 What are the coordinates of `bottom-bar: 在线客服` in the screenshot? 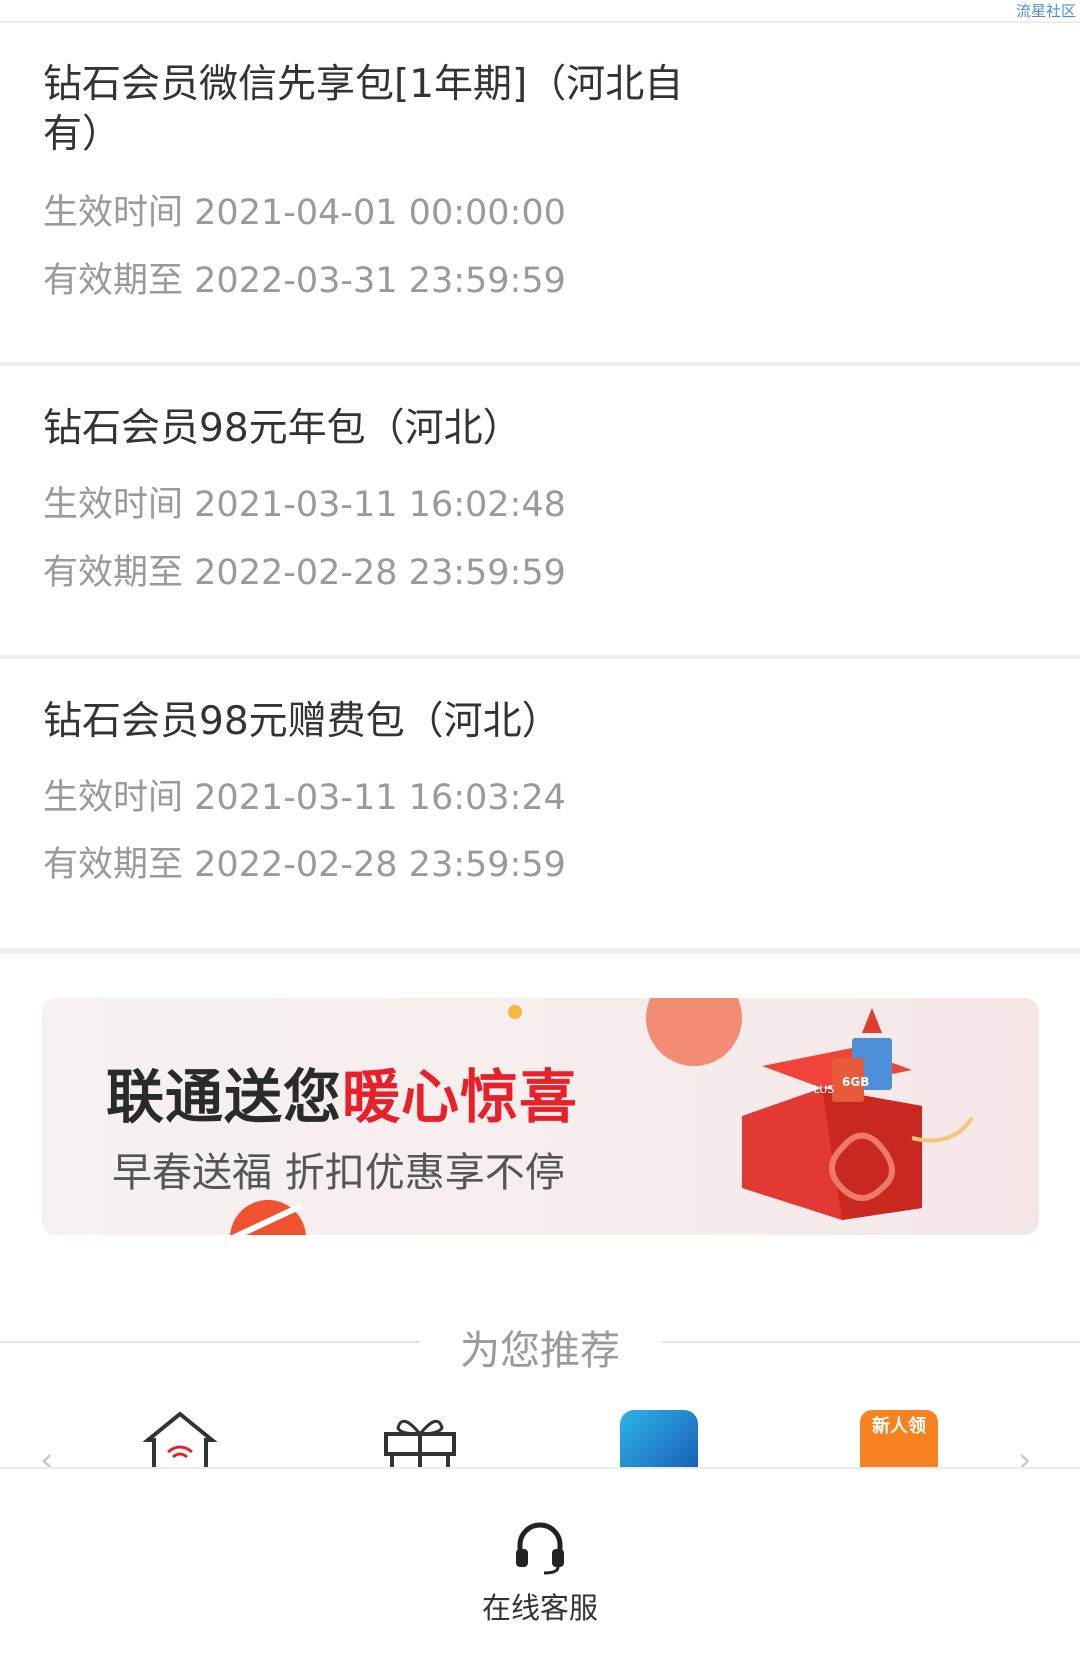 It's located at (540, 1570).